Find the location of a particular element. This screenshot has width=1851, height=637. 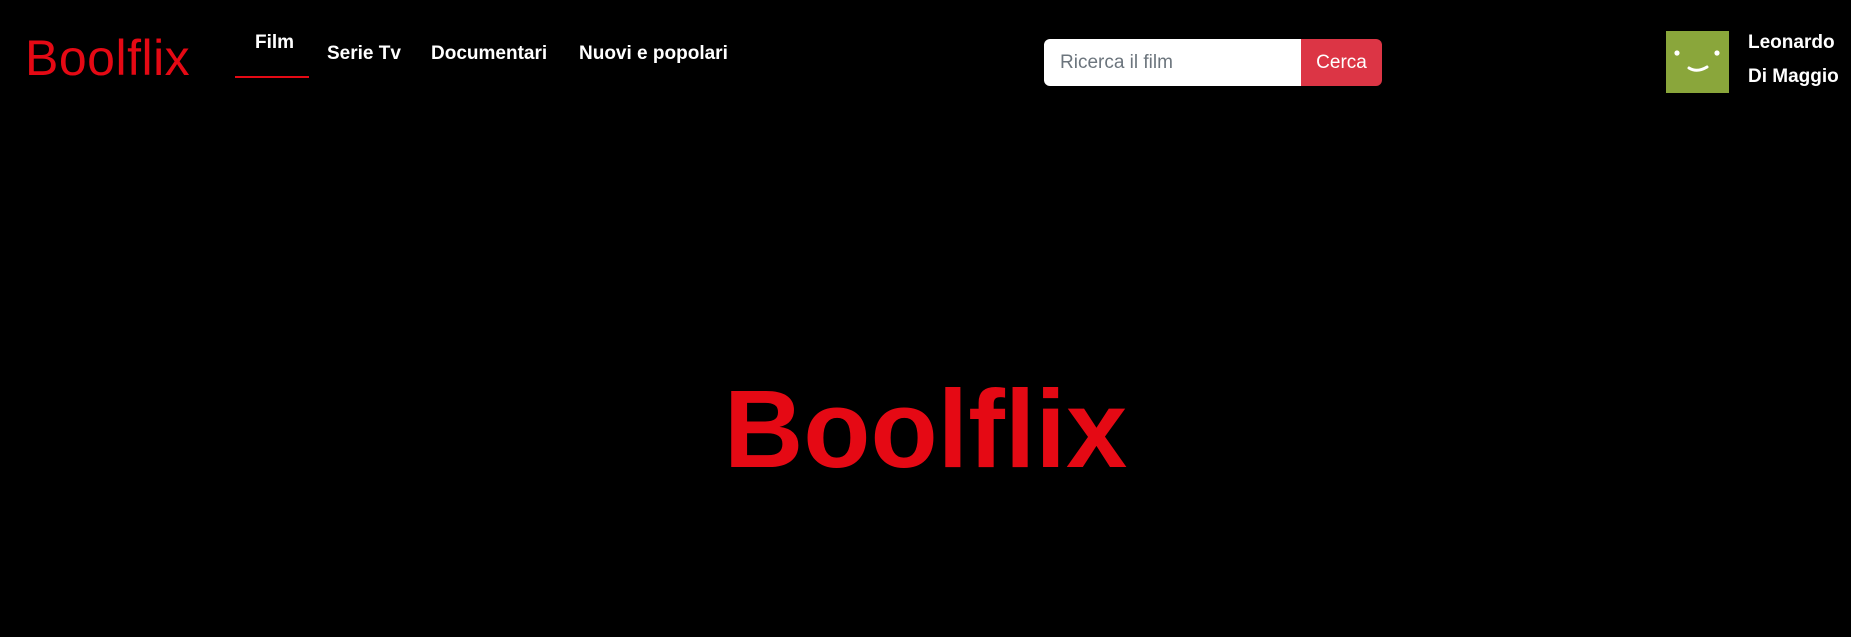

nav-item-film: Film is located at coordinates (274, 43).